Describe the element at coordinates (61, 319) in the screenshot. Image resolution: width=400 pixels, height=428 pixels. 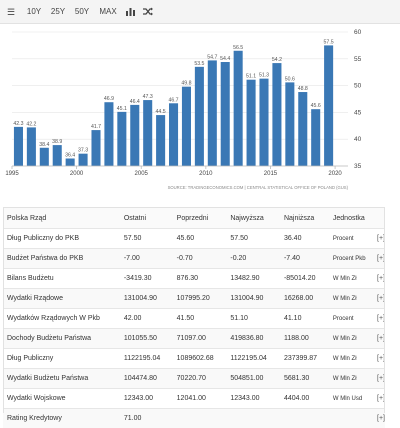
I see `indicator-link: Wydatków Rządowych W Pkb` at that location.